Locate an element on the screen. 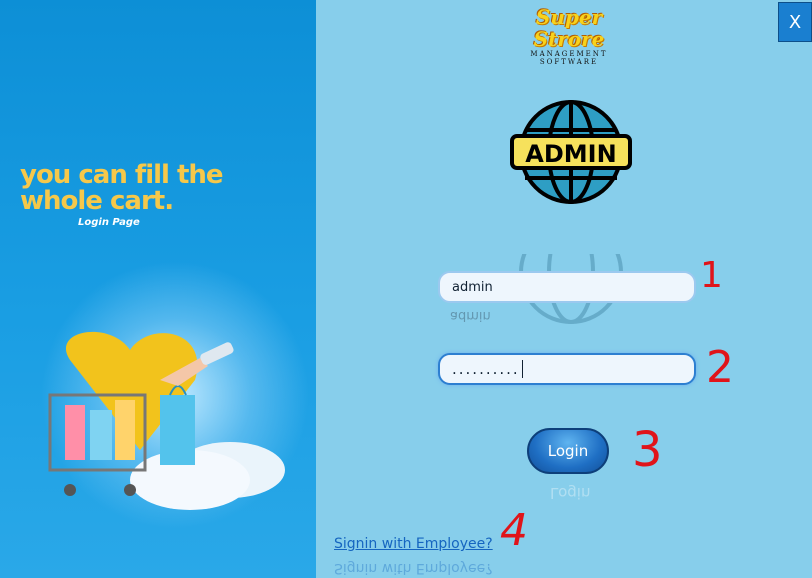  admin-globe-icon: ADMIN is located at coordinates (571, 156).